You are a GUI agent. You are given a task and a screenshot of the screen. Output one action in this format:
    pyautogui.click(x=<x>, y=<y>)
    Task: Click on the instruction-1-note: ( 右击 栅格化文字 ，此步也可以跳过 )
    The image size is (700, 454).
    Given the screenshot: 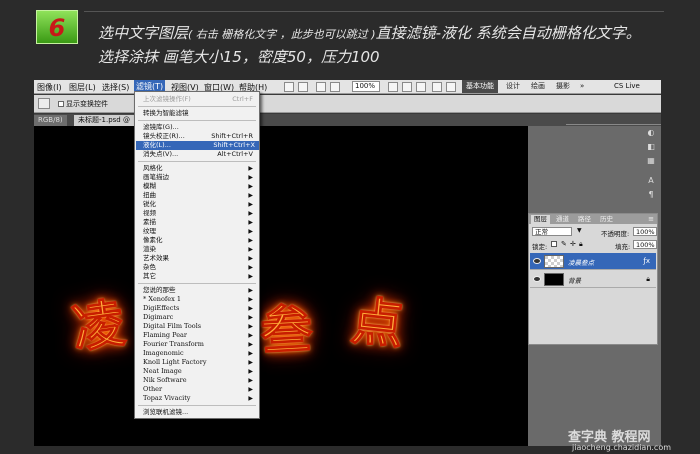 What is the action you would take?
    pyautogui.click(x=282, y=34)
    